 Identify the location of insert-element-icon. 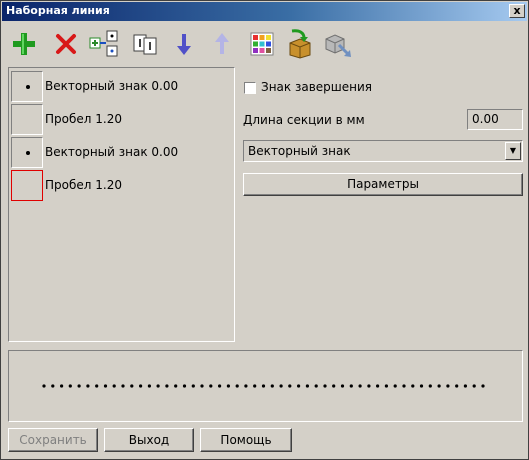
(103, 43).